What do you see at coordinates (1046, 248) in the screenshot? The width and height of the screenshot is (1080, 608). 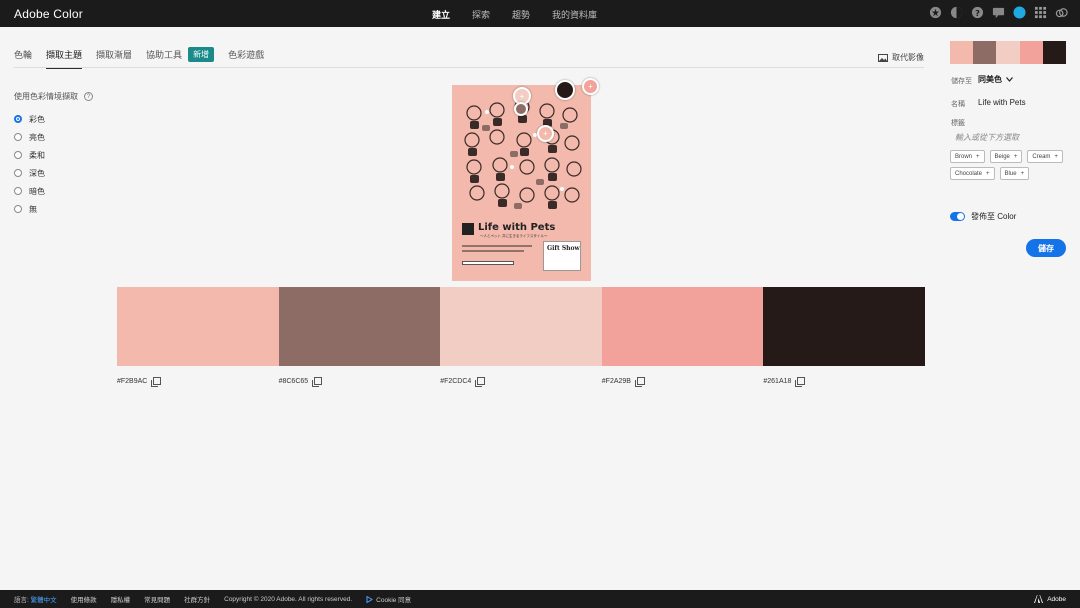 I see `save-button: 儲存` at bounding box center [1046, 248].